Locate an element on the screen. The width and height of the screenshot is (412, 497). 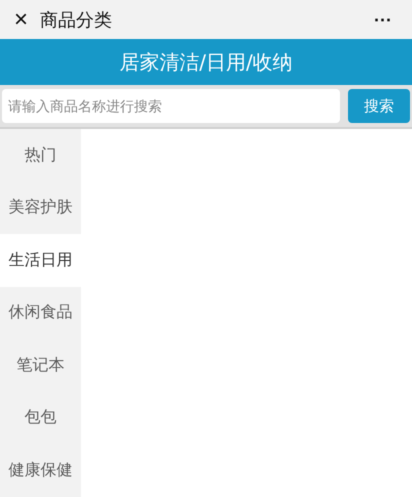
category-item: 生活日用 is located at coordinates (40, 260).